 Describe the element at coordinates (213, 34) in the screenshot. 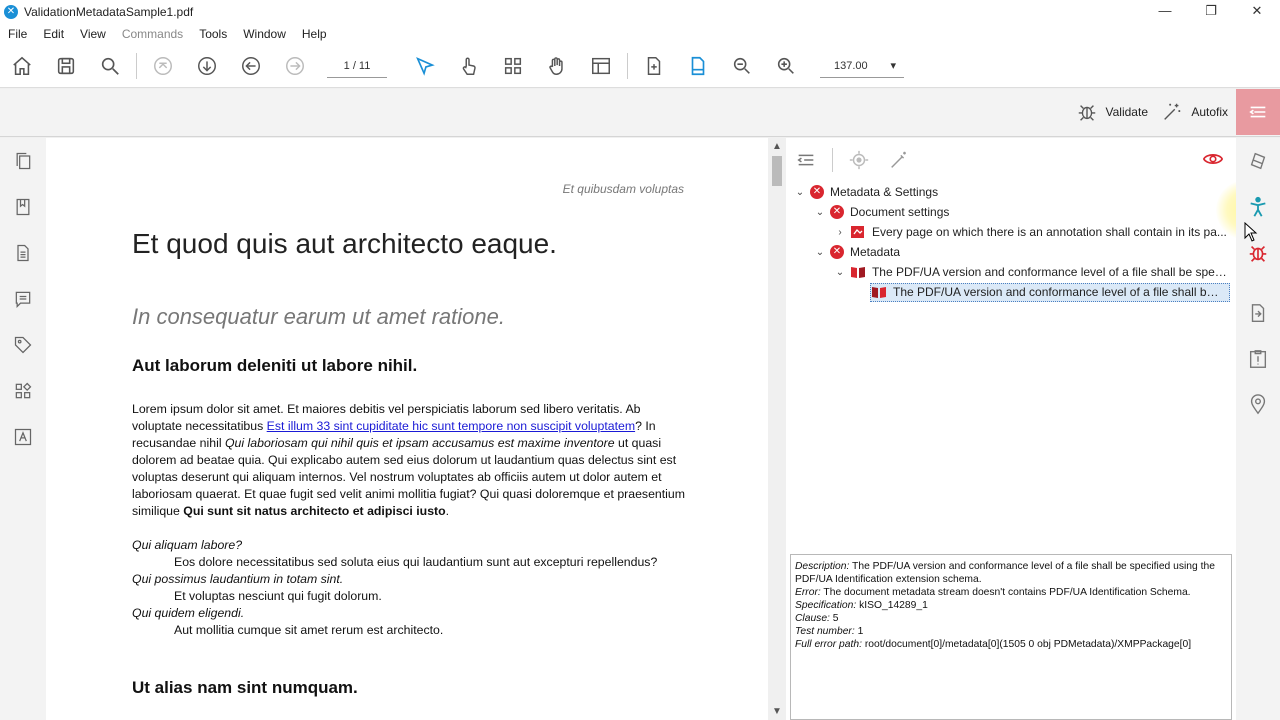

I see `menu-tools: Tools` at that location.